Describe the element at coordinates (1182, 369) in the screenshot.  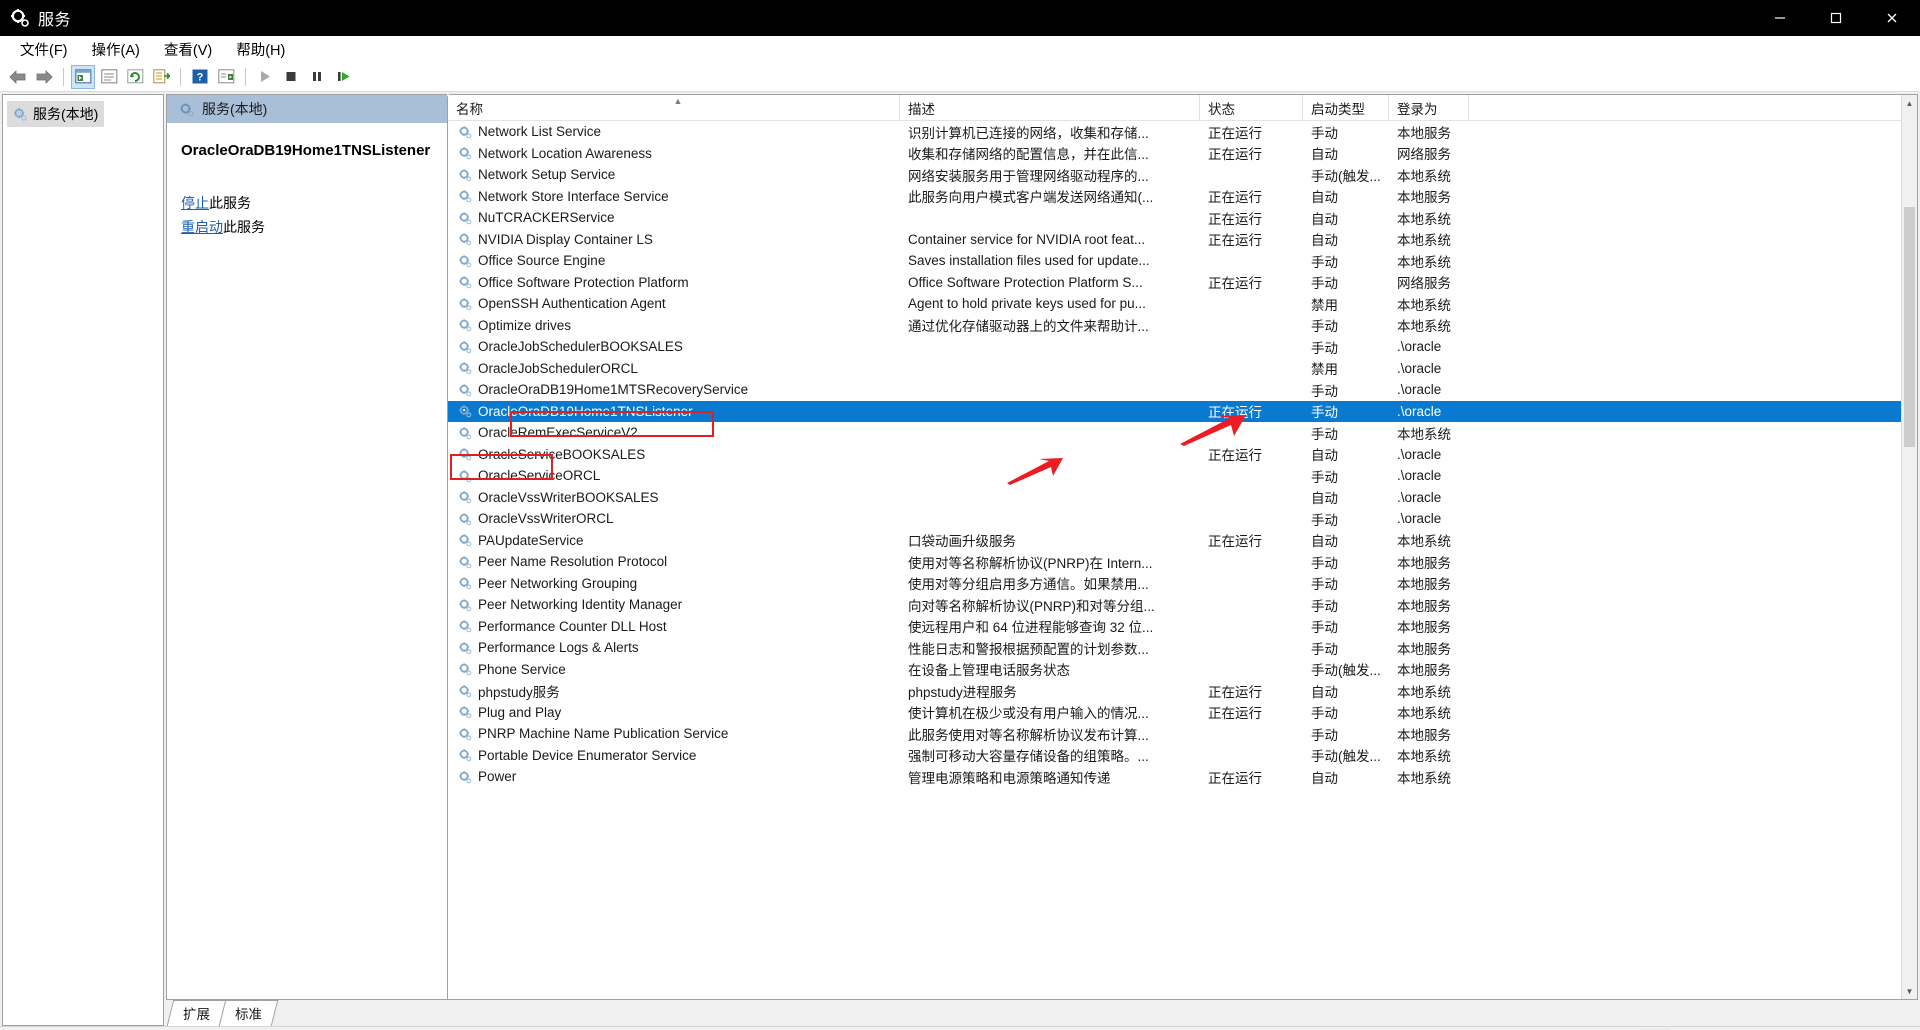
I see `table-row: OracleJobSchedulerORCL 禁用 .\oracle` at that location.